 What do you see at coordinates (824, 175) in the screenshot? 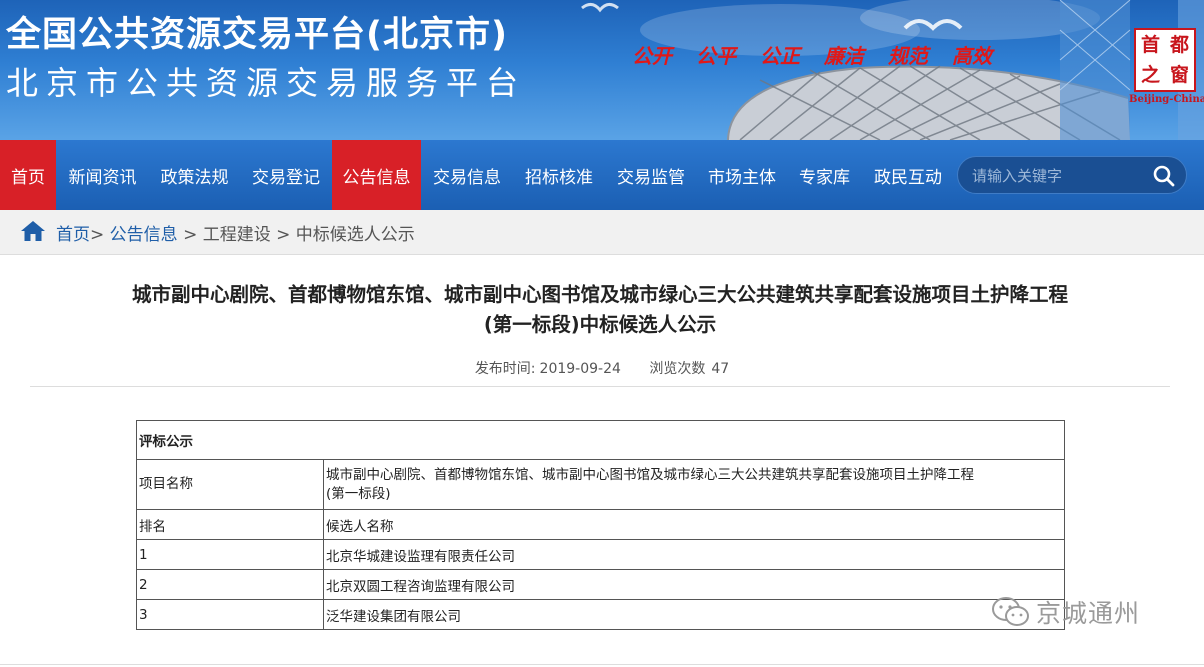
I see `nav-item-expert-pool: 专家库` at bounding box center [824, 175].